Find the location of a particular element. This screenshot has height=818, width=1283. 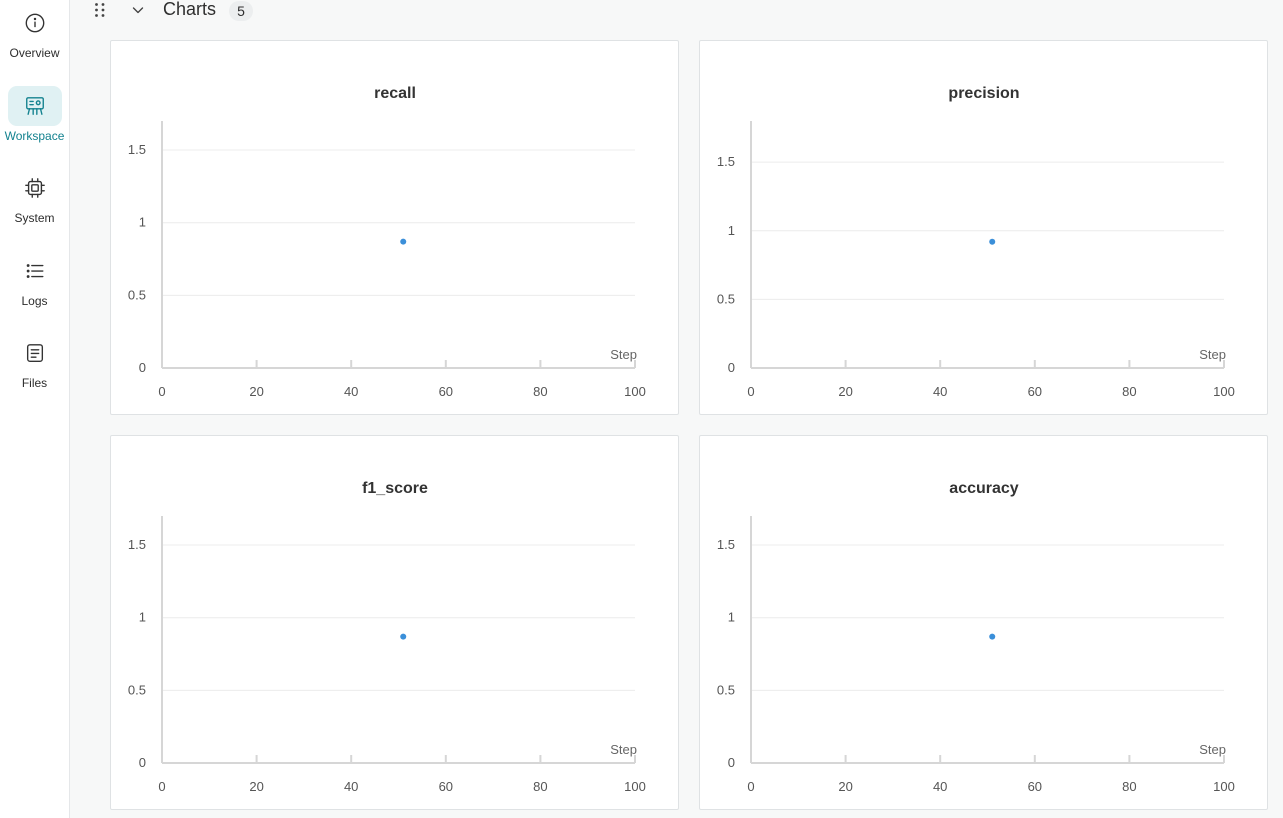

chart-title: accuracy is located at coordinates (983, 488).